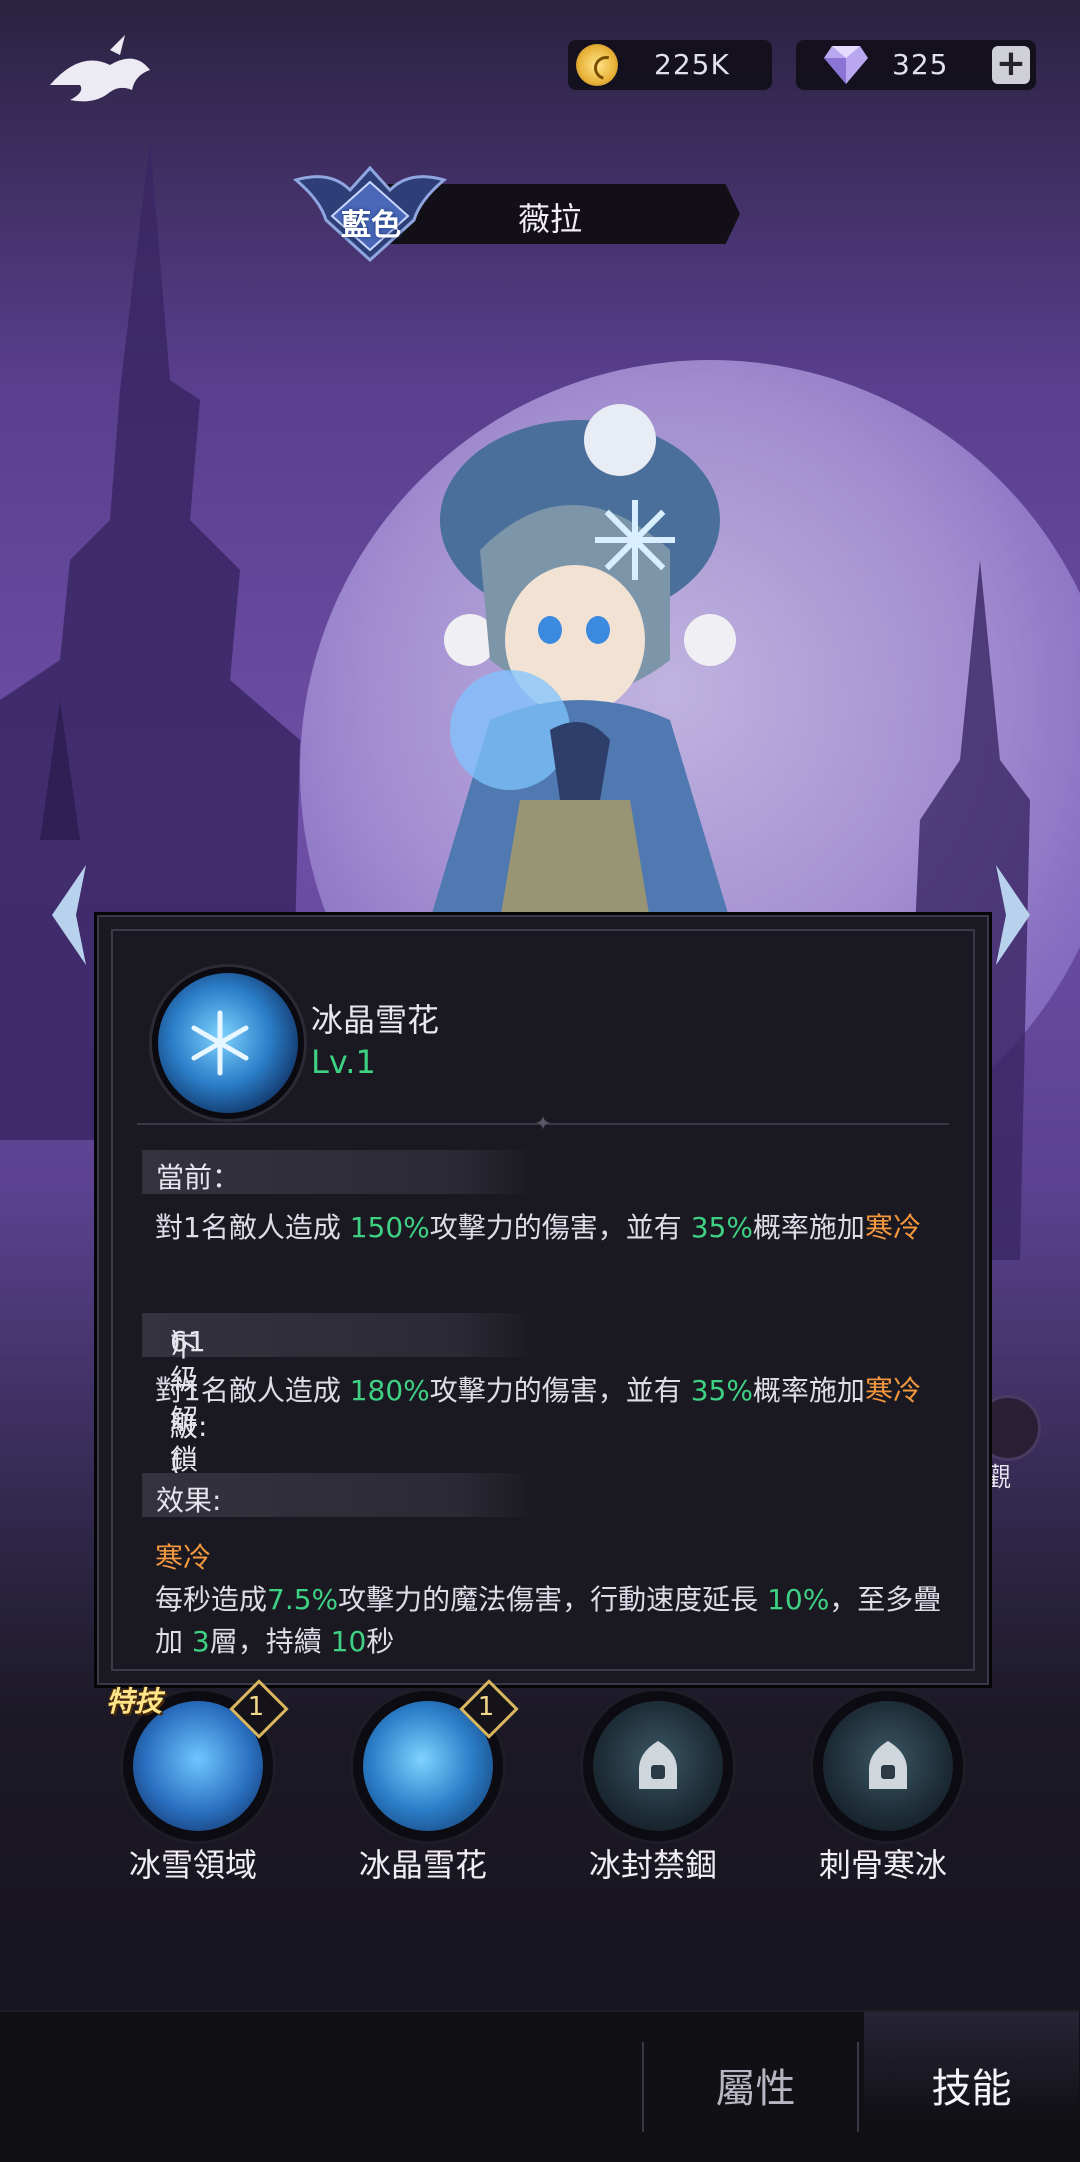  I want to click on prev-hero-arrow-icon, so click(68, 915).